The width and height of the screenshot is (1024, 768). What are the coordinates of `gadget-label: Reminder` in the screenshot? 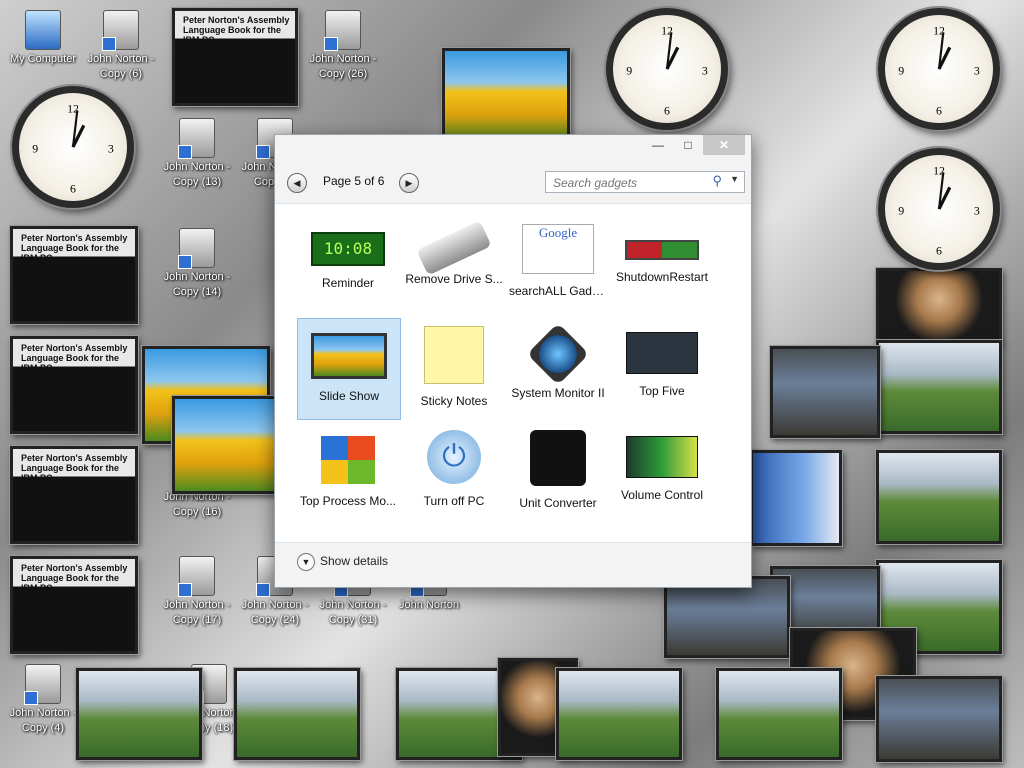 It's located at (348, 283).